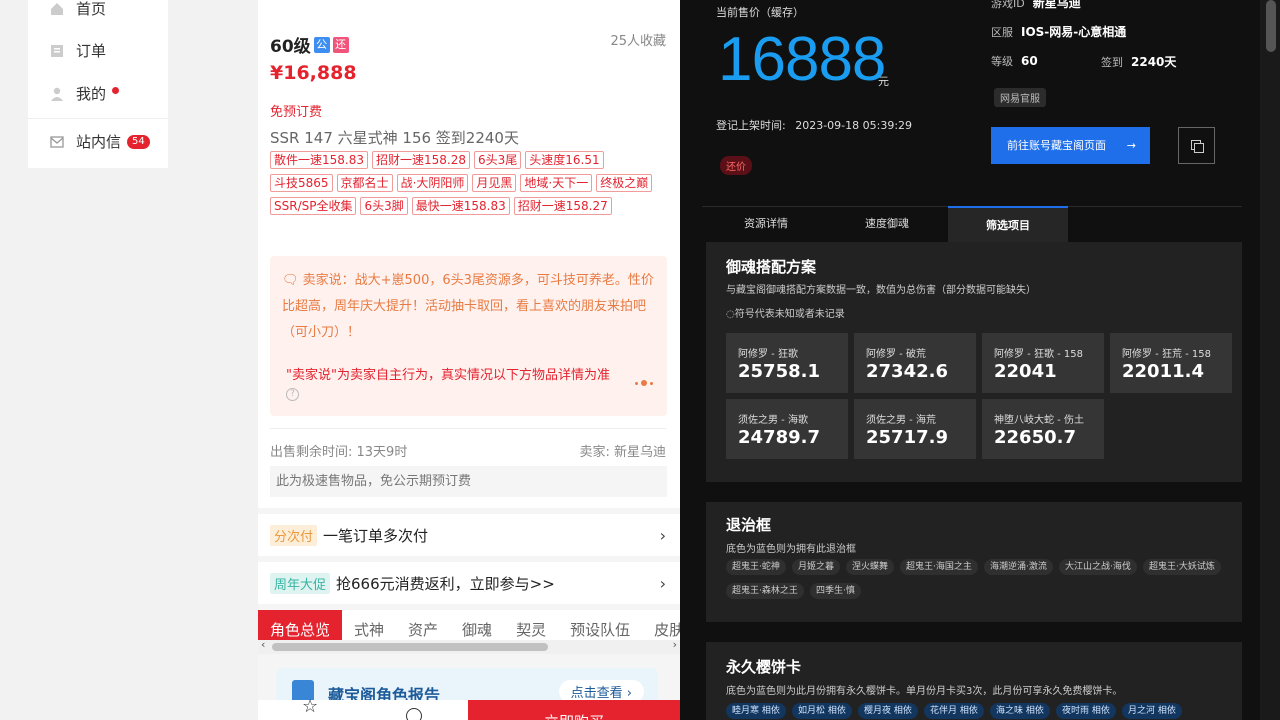 This screenshot has width=1280, height=720. Describe the element at coordinates (870, 567) in the screenshot. I see `chip: 涅火蝶舞` at that location.